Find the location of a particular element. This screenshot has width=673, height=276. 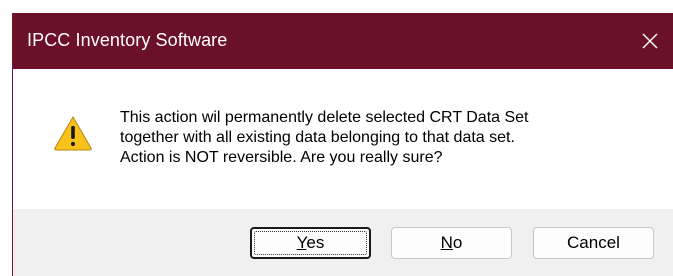

no-mnemonic: N is located at coordinates (446, 242).